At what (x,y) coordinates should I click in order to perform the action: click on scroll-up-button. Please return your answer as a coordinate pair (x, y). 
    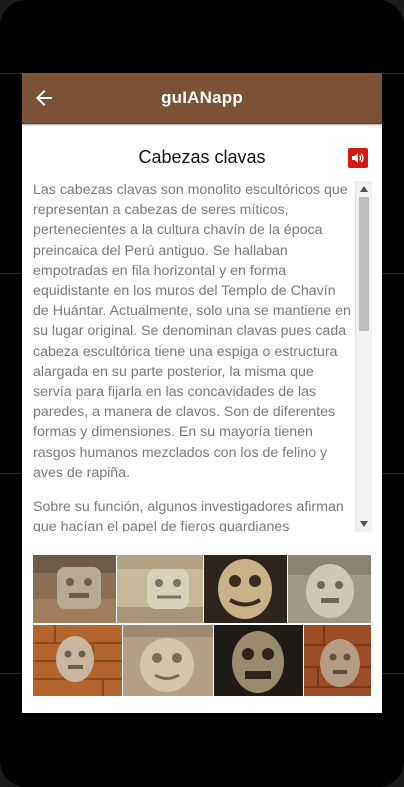
    Looking at the image, I should click on (364, 189).